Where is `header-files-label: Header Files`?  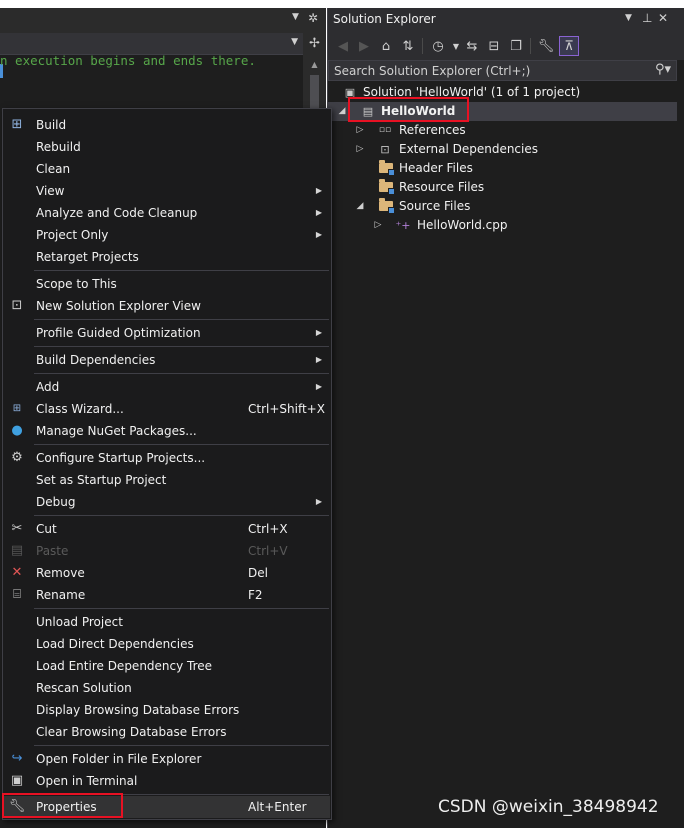
header-files-label: Header Files is located at coordinates (436, 168).